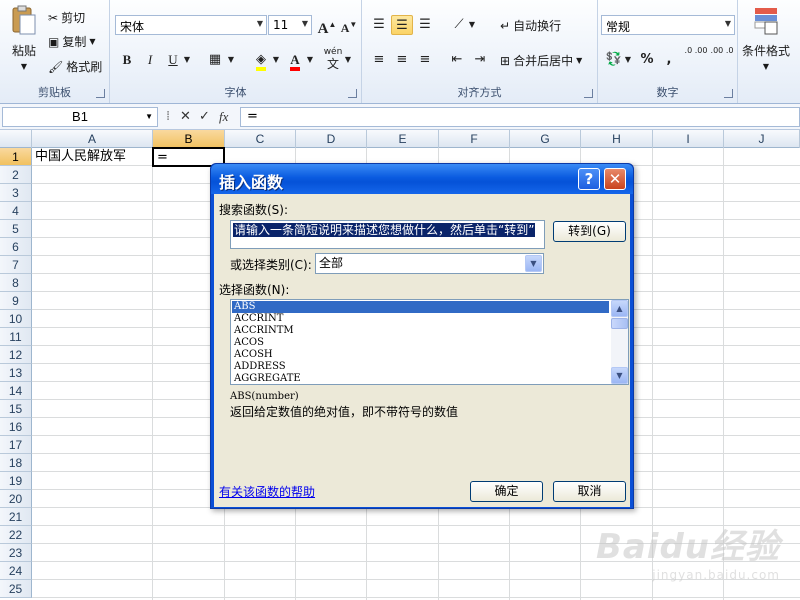 This screenshot has width=800, height=600. Describe the element at coordinates (16, 337) in the screenshot. I see `row-header: 11` at that location.